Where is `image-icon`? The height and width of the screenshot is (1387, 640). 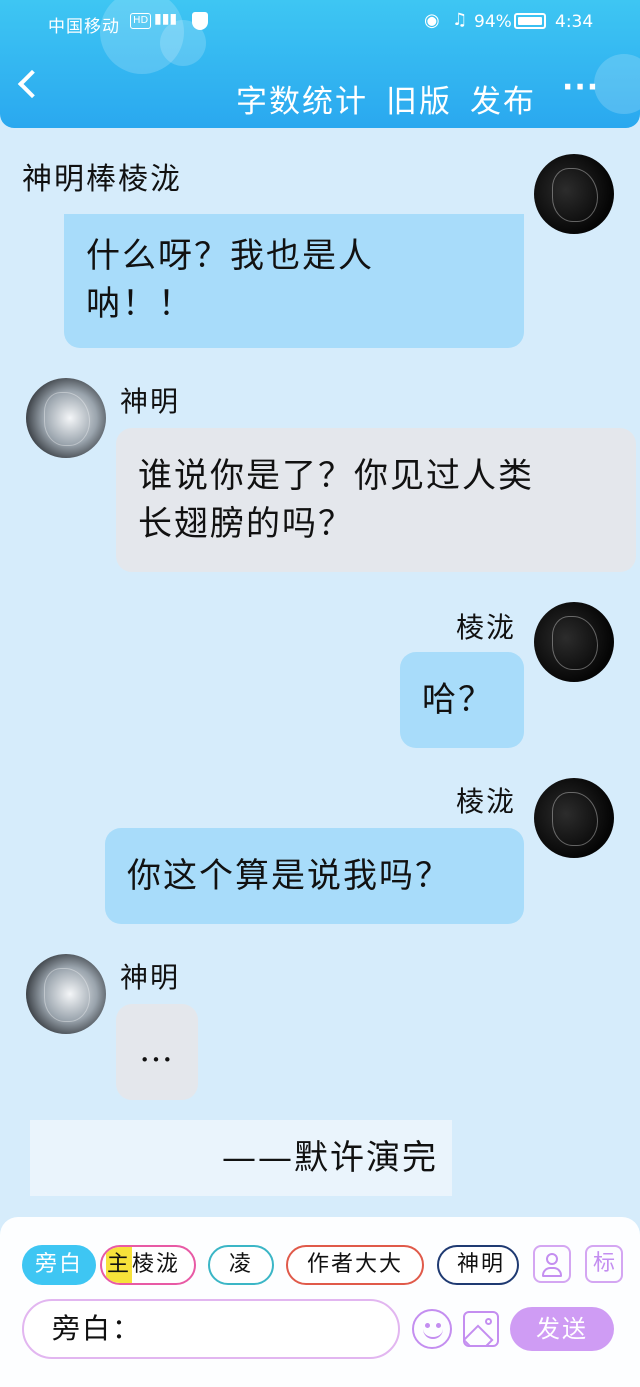 image-icon is located at coordinates (481, 1329).